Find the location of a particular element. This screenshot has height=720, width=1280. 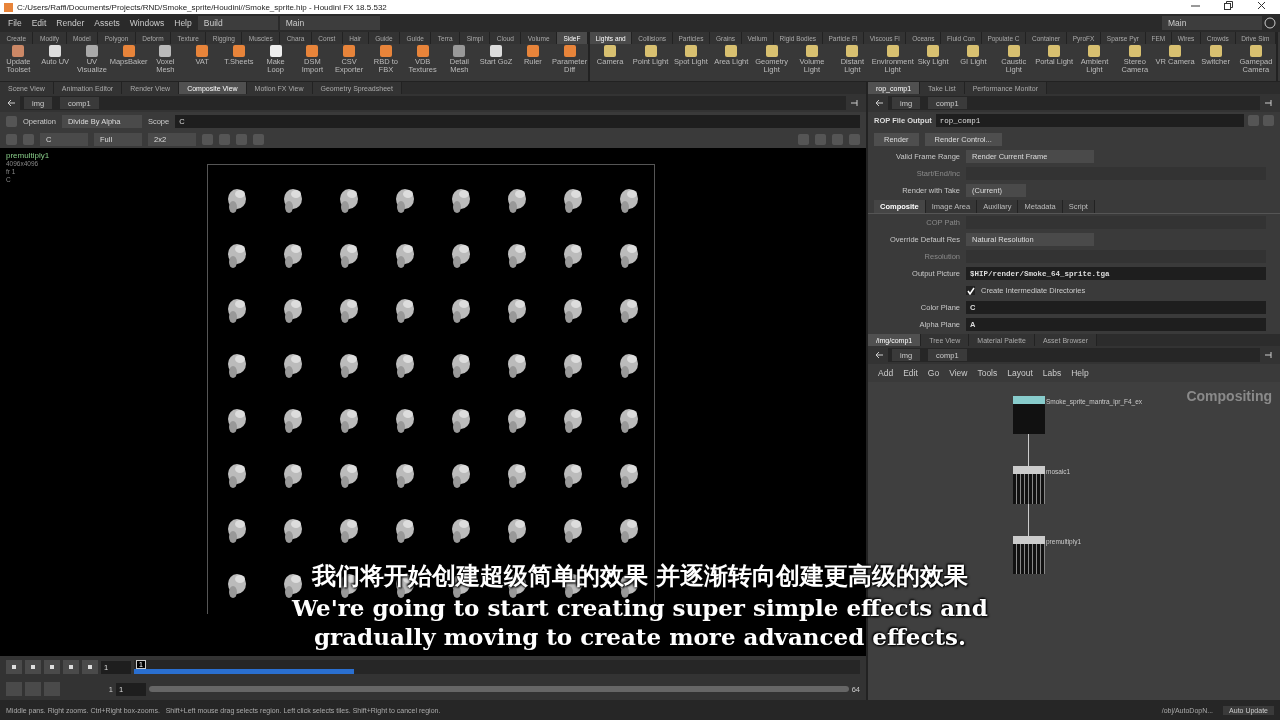

checkbox is located at coordinates (970, 291).